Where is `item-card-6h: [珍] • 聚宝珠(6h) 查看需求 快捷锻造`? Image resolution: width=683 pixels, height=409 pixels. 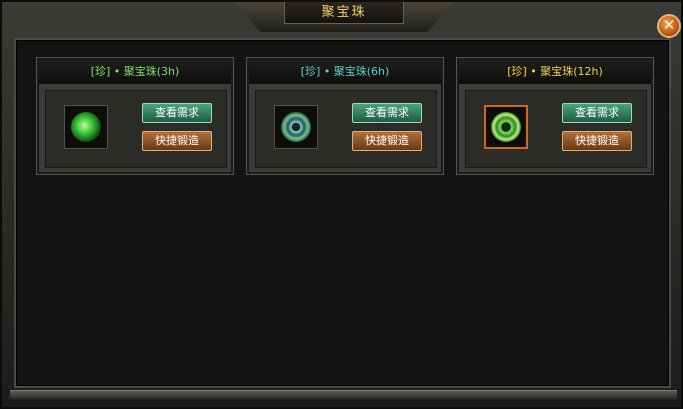 item-card-6h: [珍] • 聚宝珠(6h) 查看需求 快捷锻造 is located at coordinates (345, 116).